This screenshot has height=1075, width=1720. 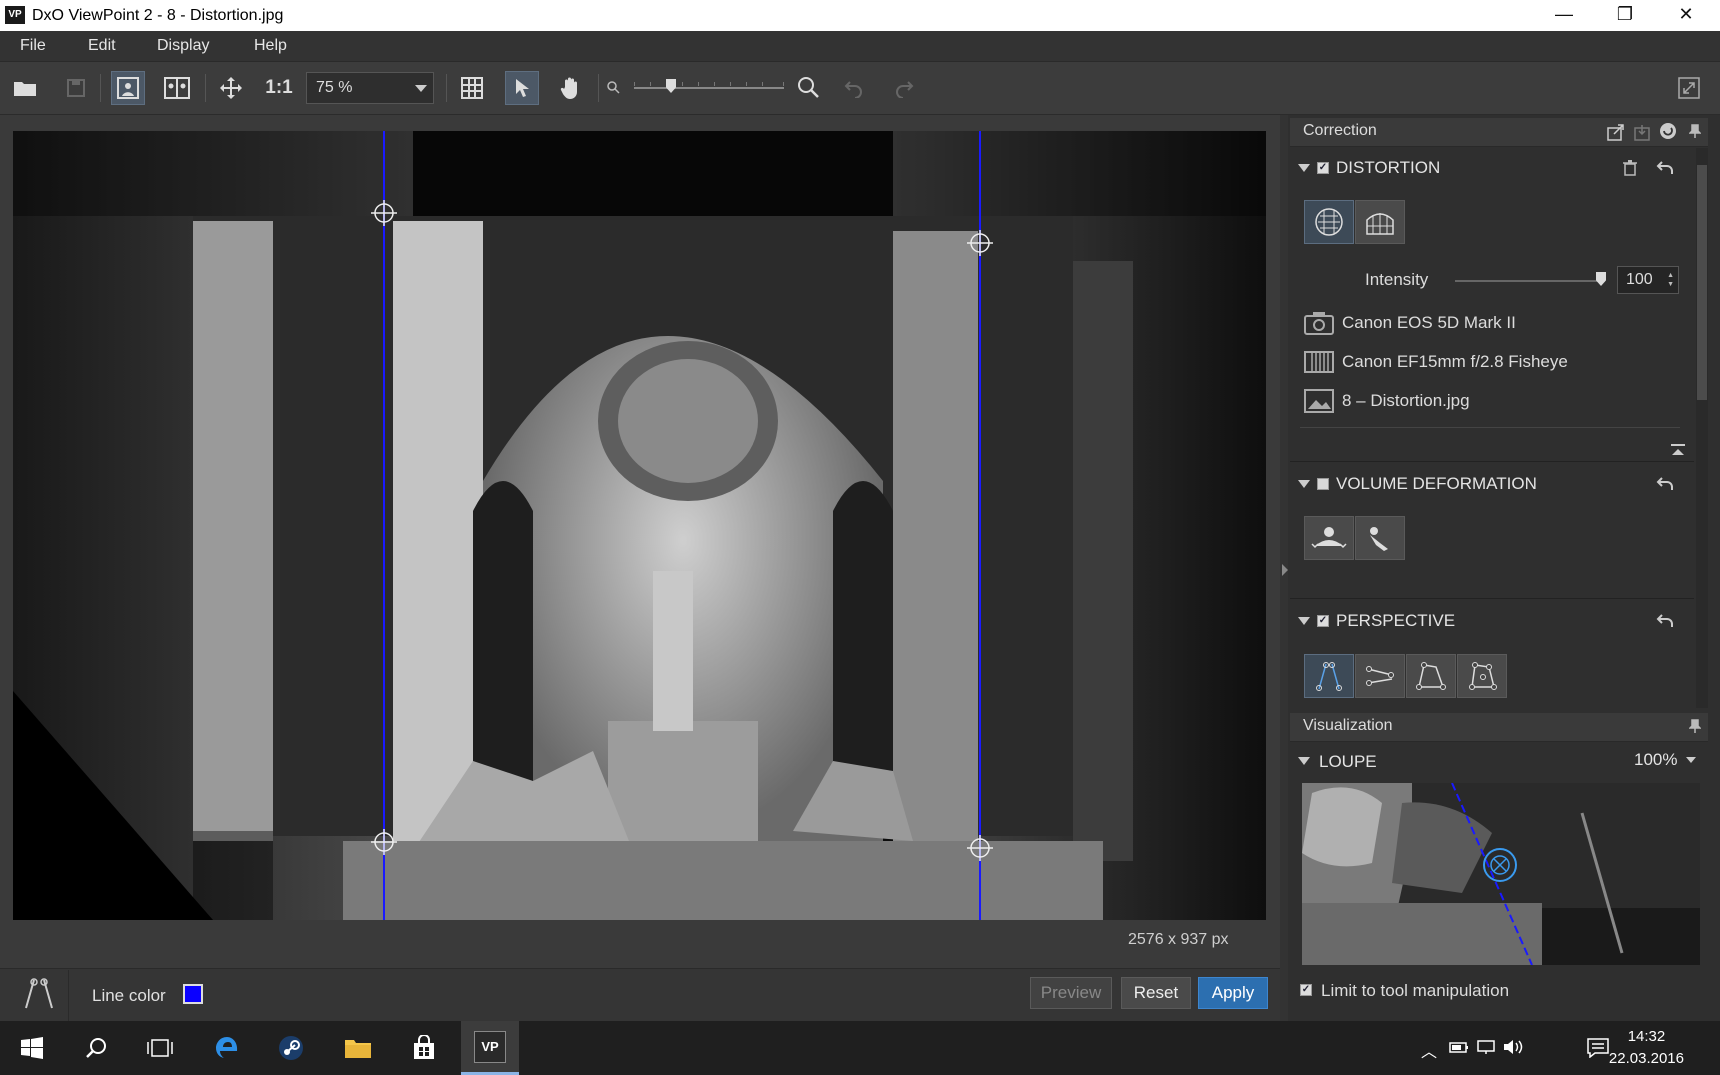 I want to click on file-explorer-icon, so click(x=358, y=1048).